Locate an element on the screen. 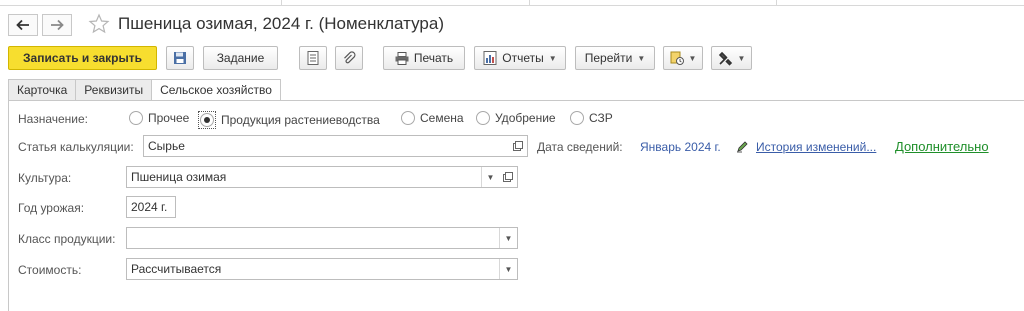 The height and width of the screenshot is (311, 1024). goto-label: Перейти is located at coordinates (608, 58).